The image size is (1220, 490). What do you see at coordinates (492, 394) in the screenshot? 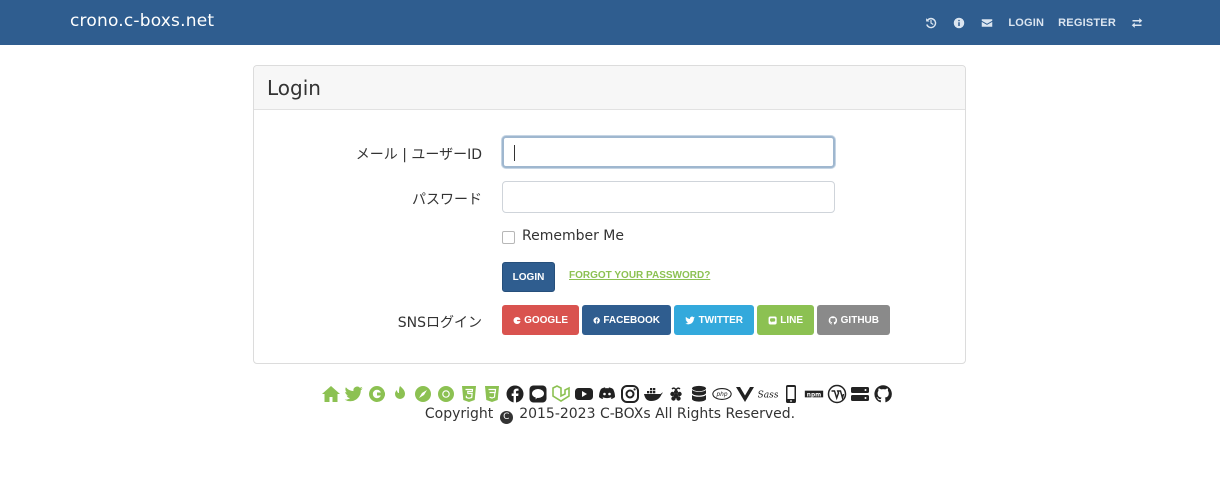
I see `css3-icon` at bounding box center [492, 394].